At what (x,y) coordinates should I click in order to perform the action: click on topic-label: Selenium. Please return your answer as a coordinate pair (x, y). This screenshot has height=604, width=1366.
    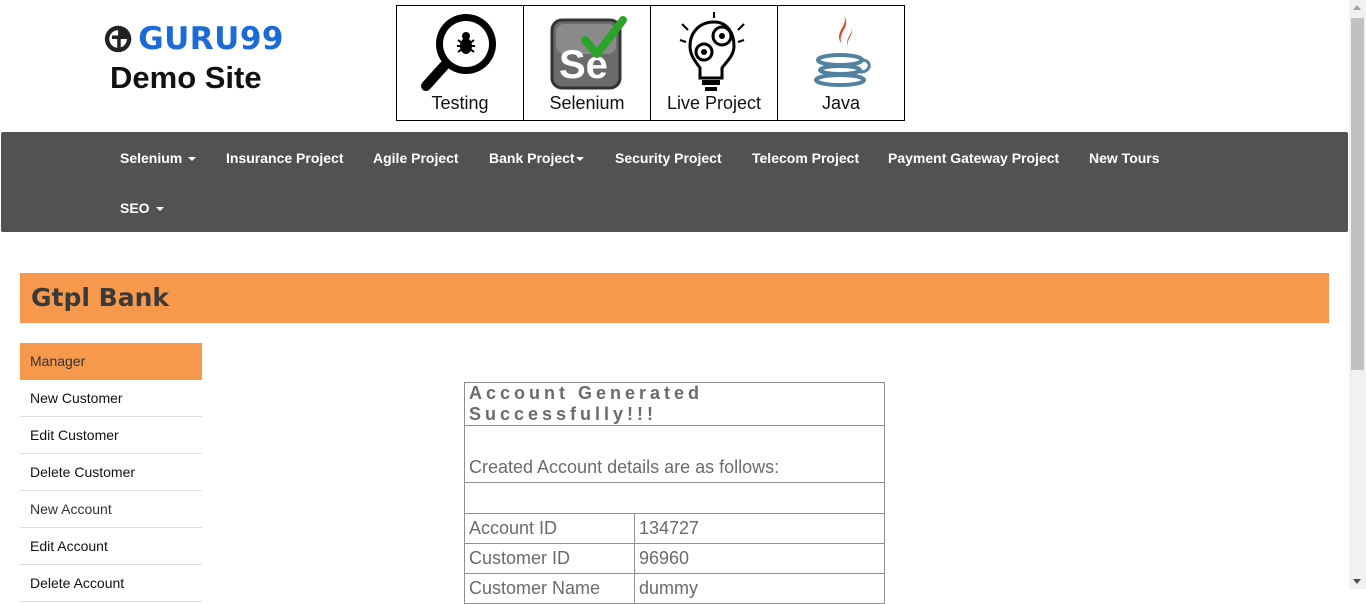
    Looking at the image, I should click on (587, 103).